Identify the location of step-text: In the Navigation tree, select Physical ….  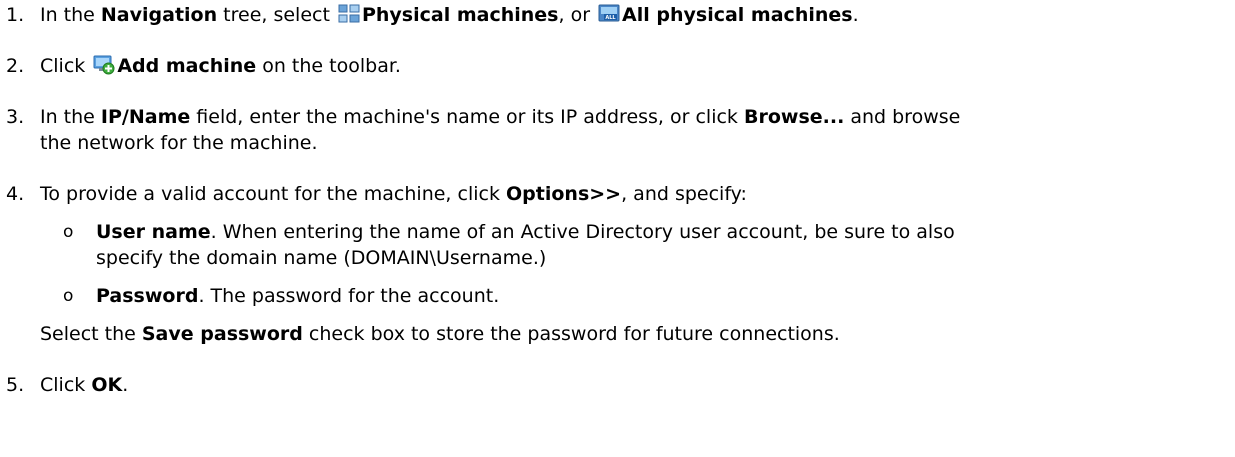
(449, 15).